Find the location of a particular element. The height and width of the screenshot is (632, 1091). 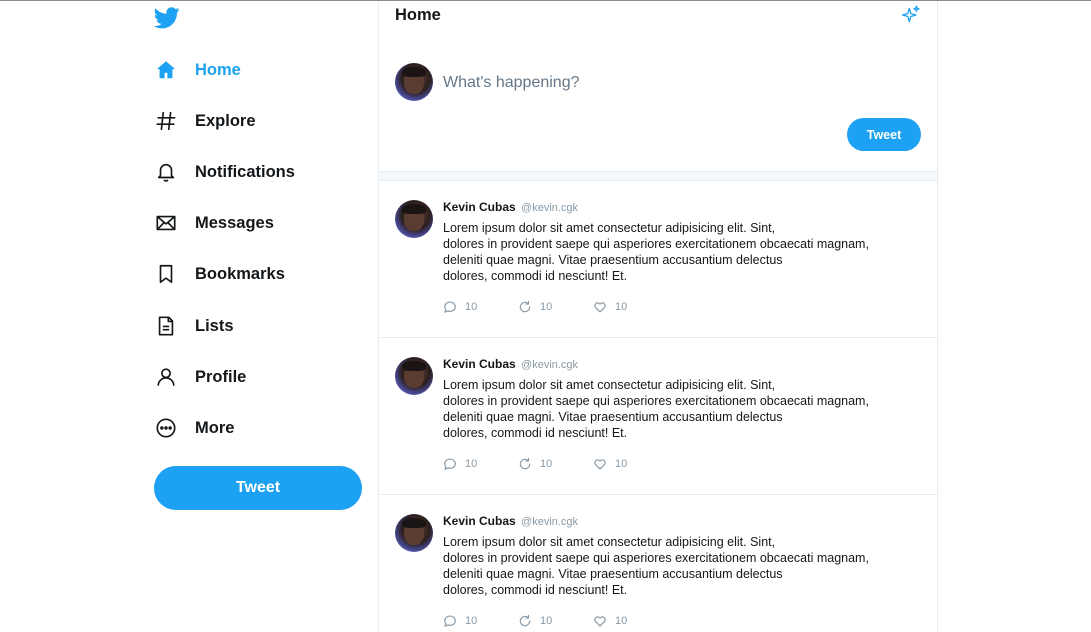

timeline-header: Home is located at coordinates (658, 27).